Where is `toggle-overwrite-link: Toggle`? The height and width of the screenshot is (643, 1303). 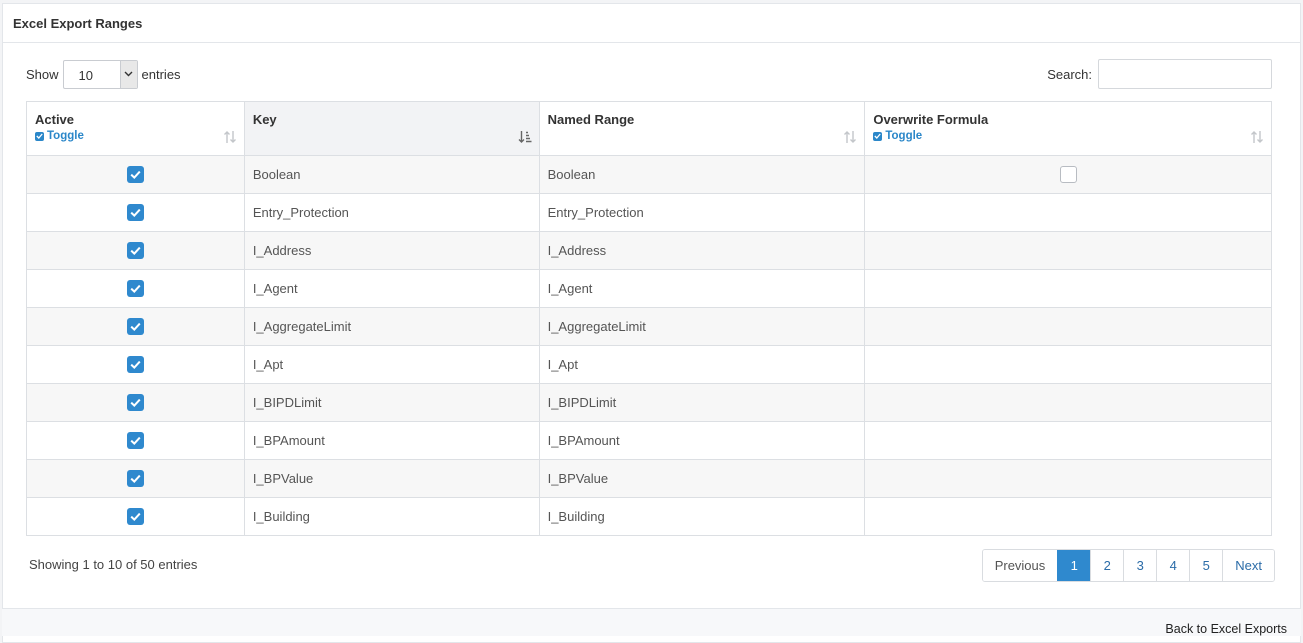
toggle-overwrite-link: Toggle is located at coordinates (897, 136).